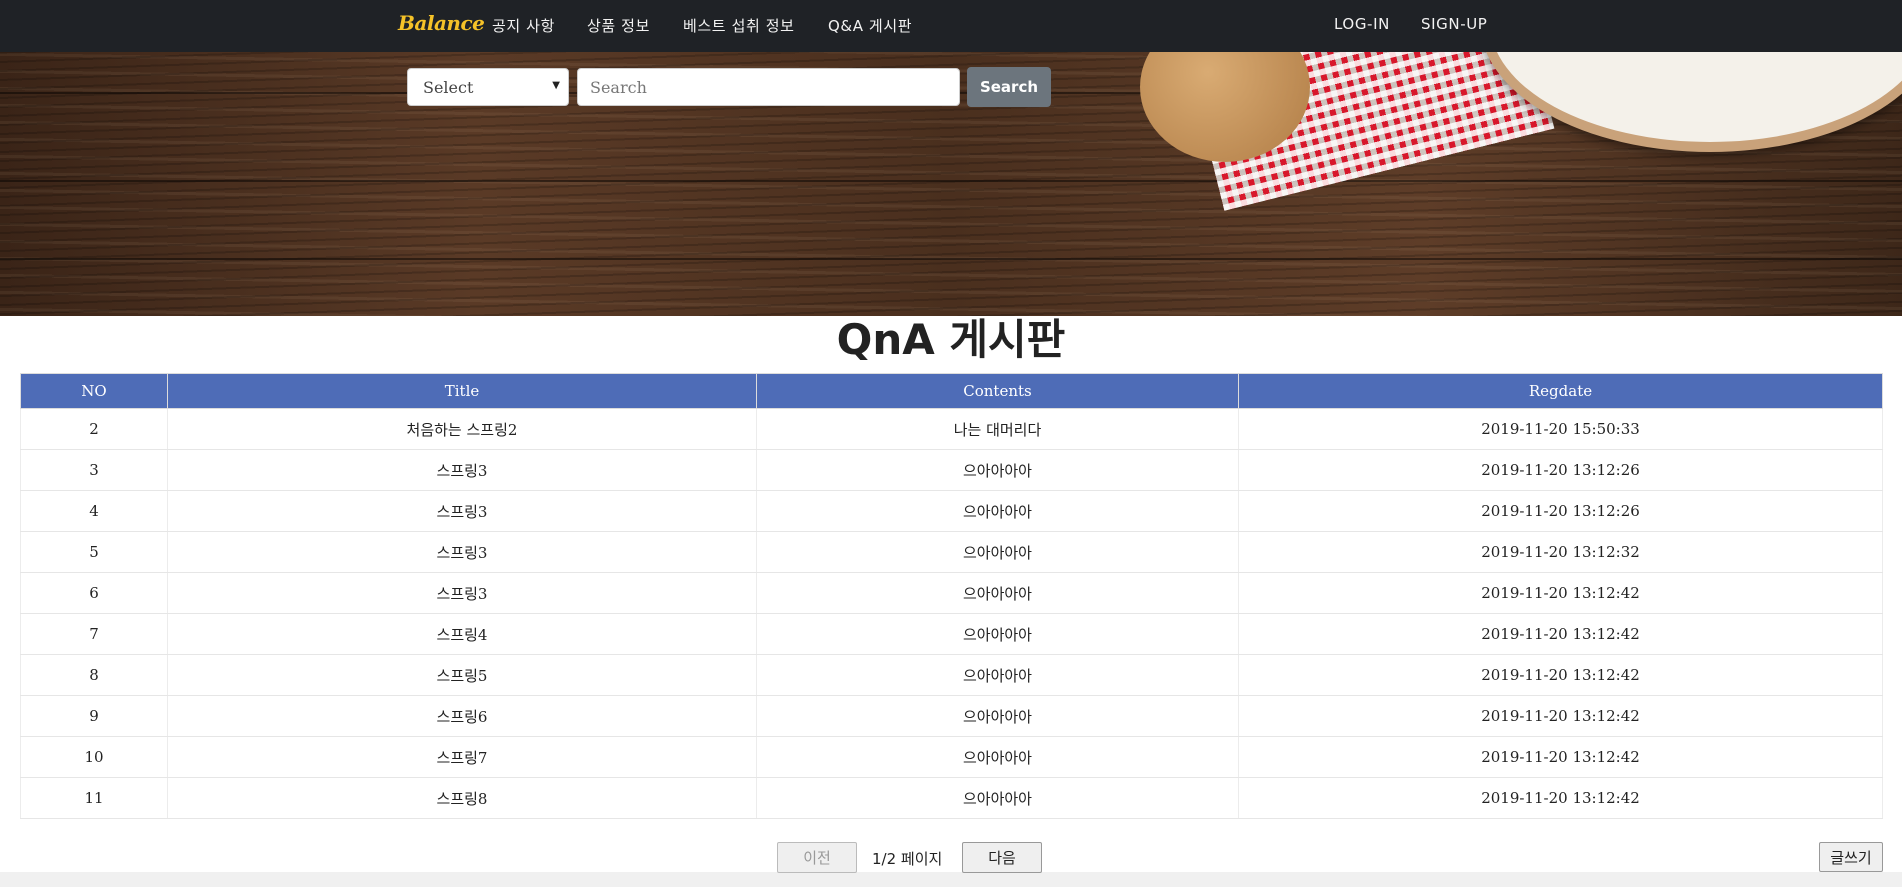  Describe the element at coordinates (1362, 24) in the screenshot. I see `login-link: LOG-IN` at that location.